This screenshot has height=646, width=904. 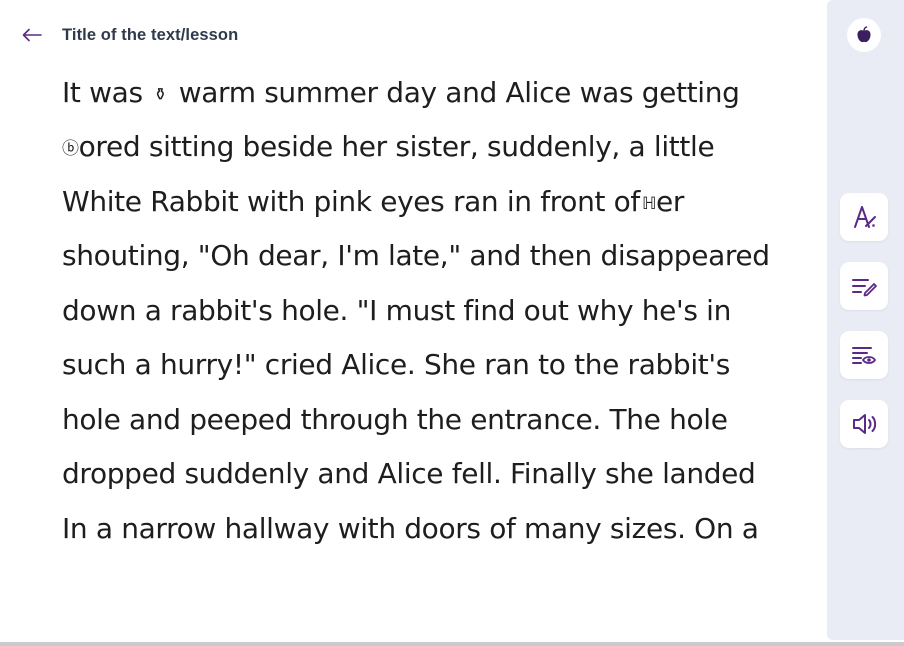 I want to click on inline-icon: ⓑ, so click(x=70, y=149).